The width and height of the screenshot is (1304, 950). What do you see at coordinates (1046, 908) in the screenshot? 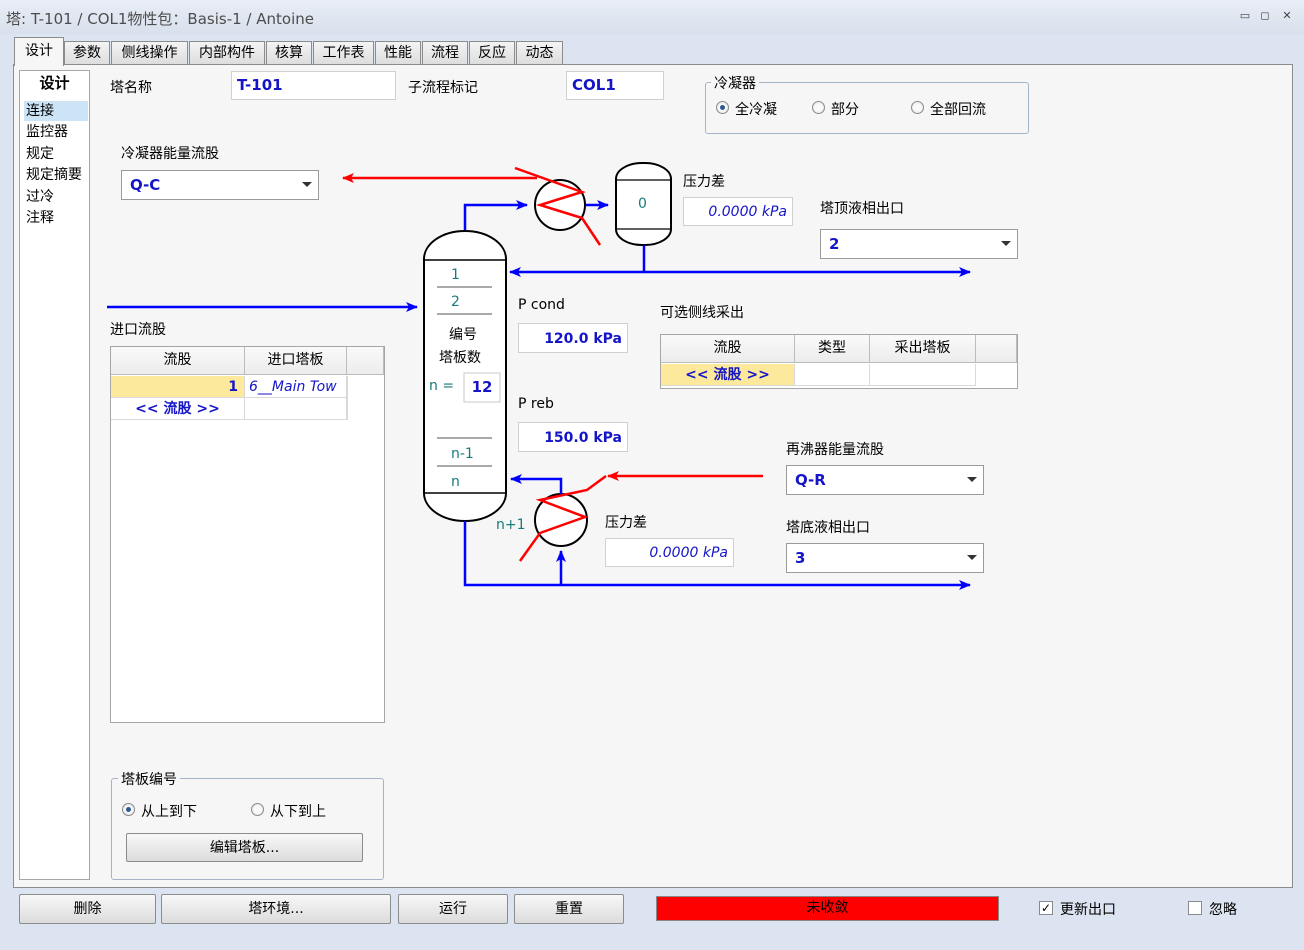
I see `update-outlets-checkbox: ✓` at bounding box center [1046, 908].